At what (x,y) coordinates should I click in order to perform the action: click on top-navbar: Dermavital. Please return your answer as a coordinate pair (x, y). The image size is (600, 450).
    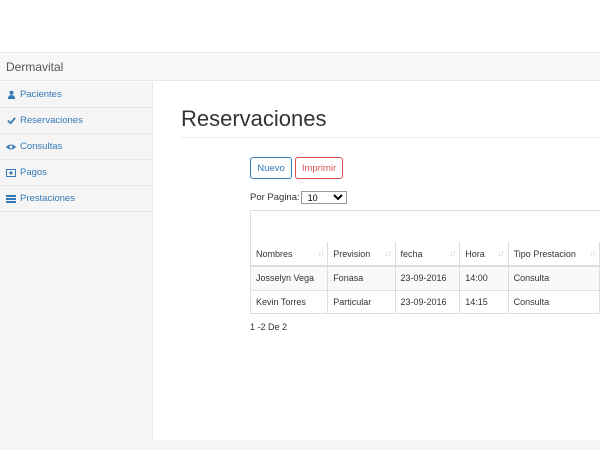
    Looking at the image, I should click on (300, 66).